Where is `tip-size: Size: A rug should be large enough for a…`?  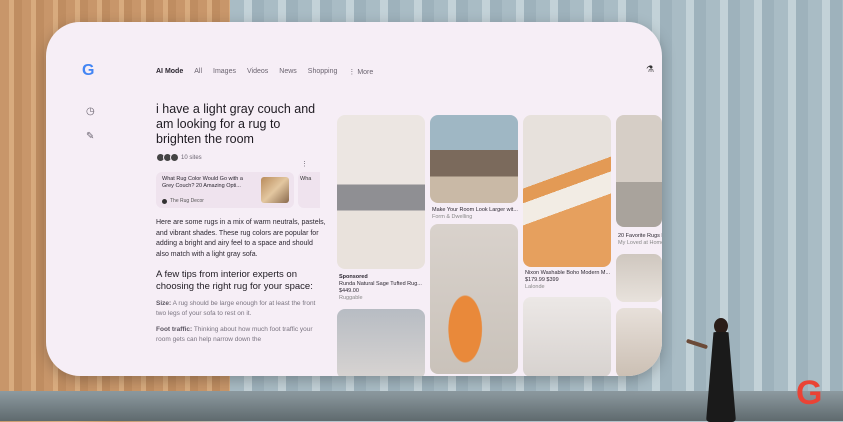 tip-size: Size: A rug should be large enough for a… is located at coordinates (236, 308).